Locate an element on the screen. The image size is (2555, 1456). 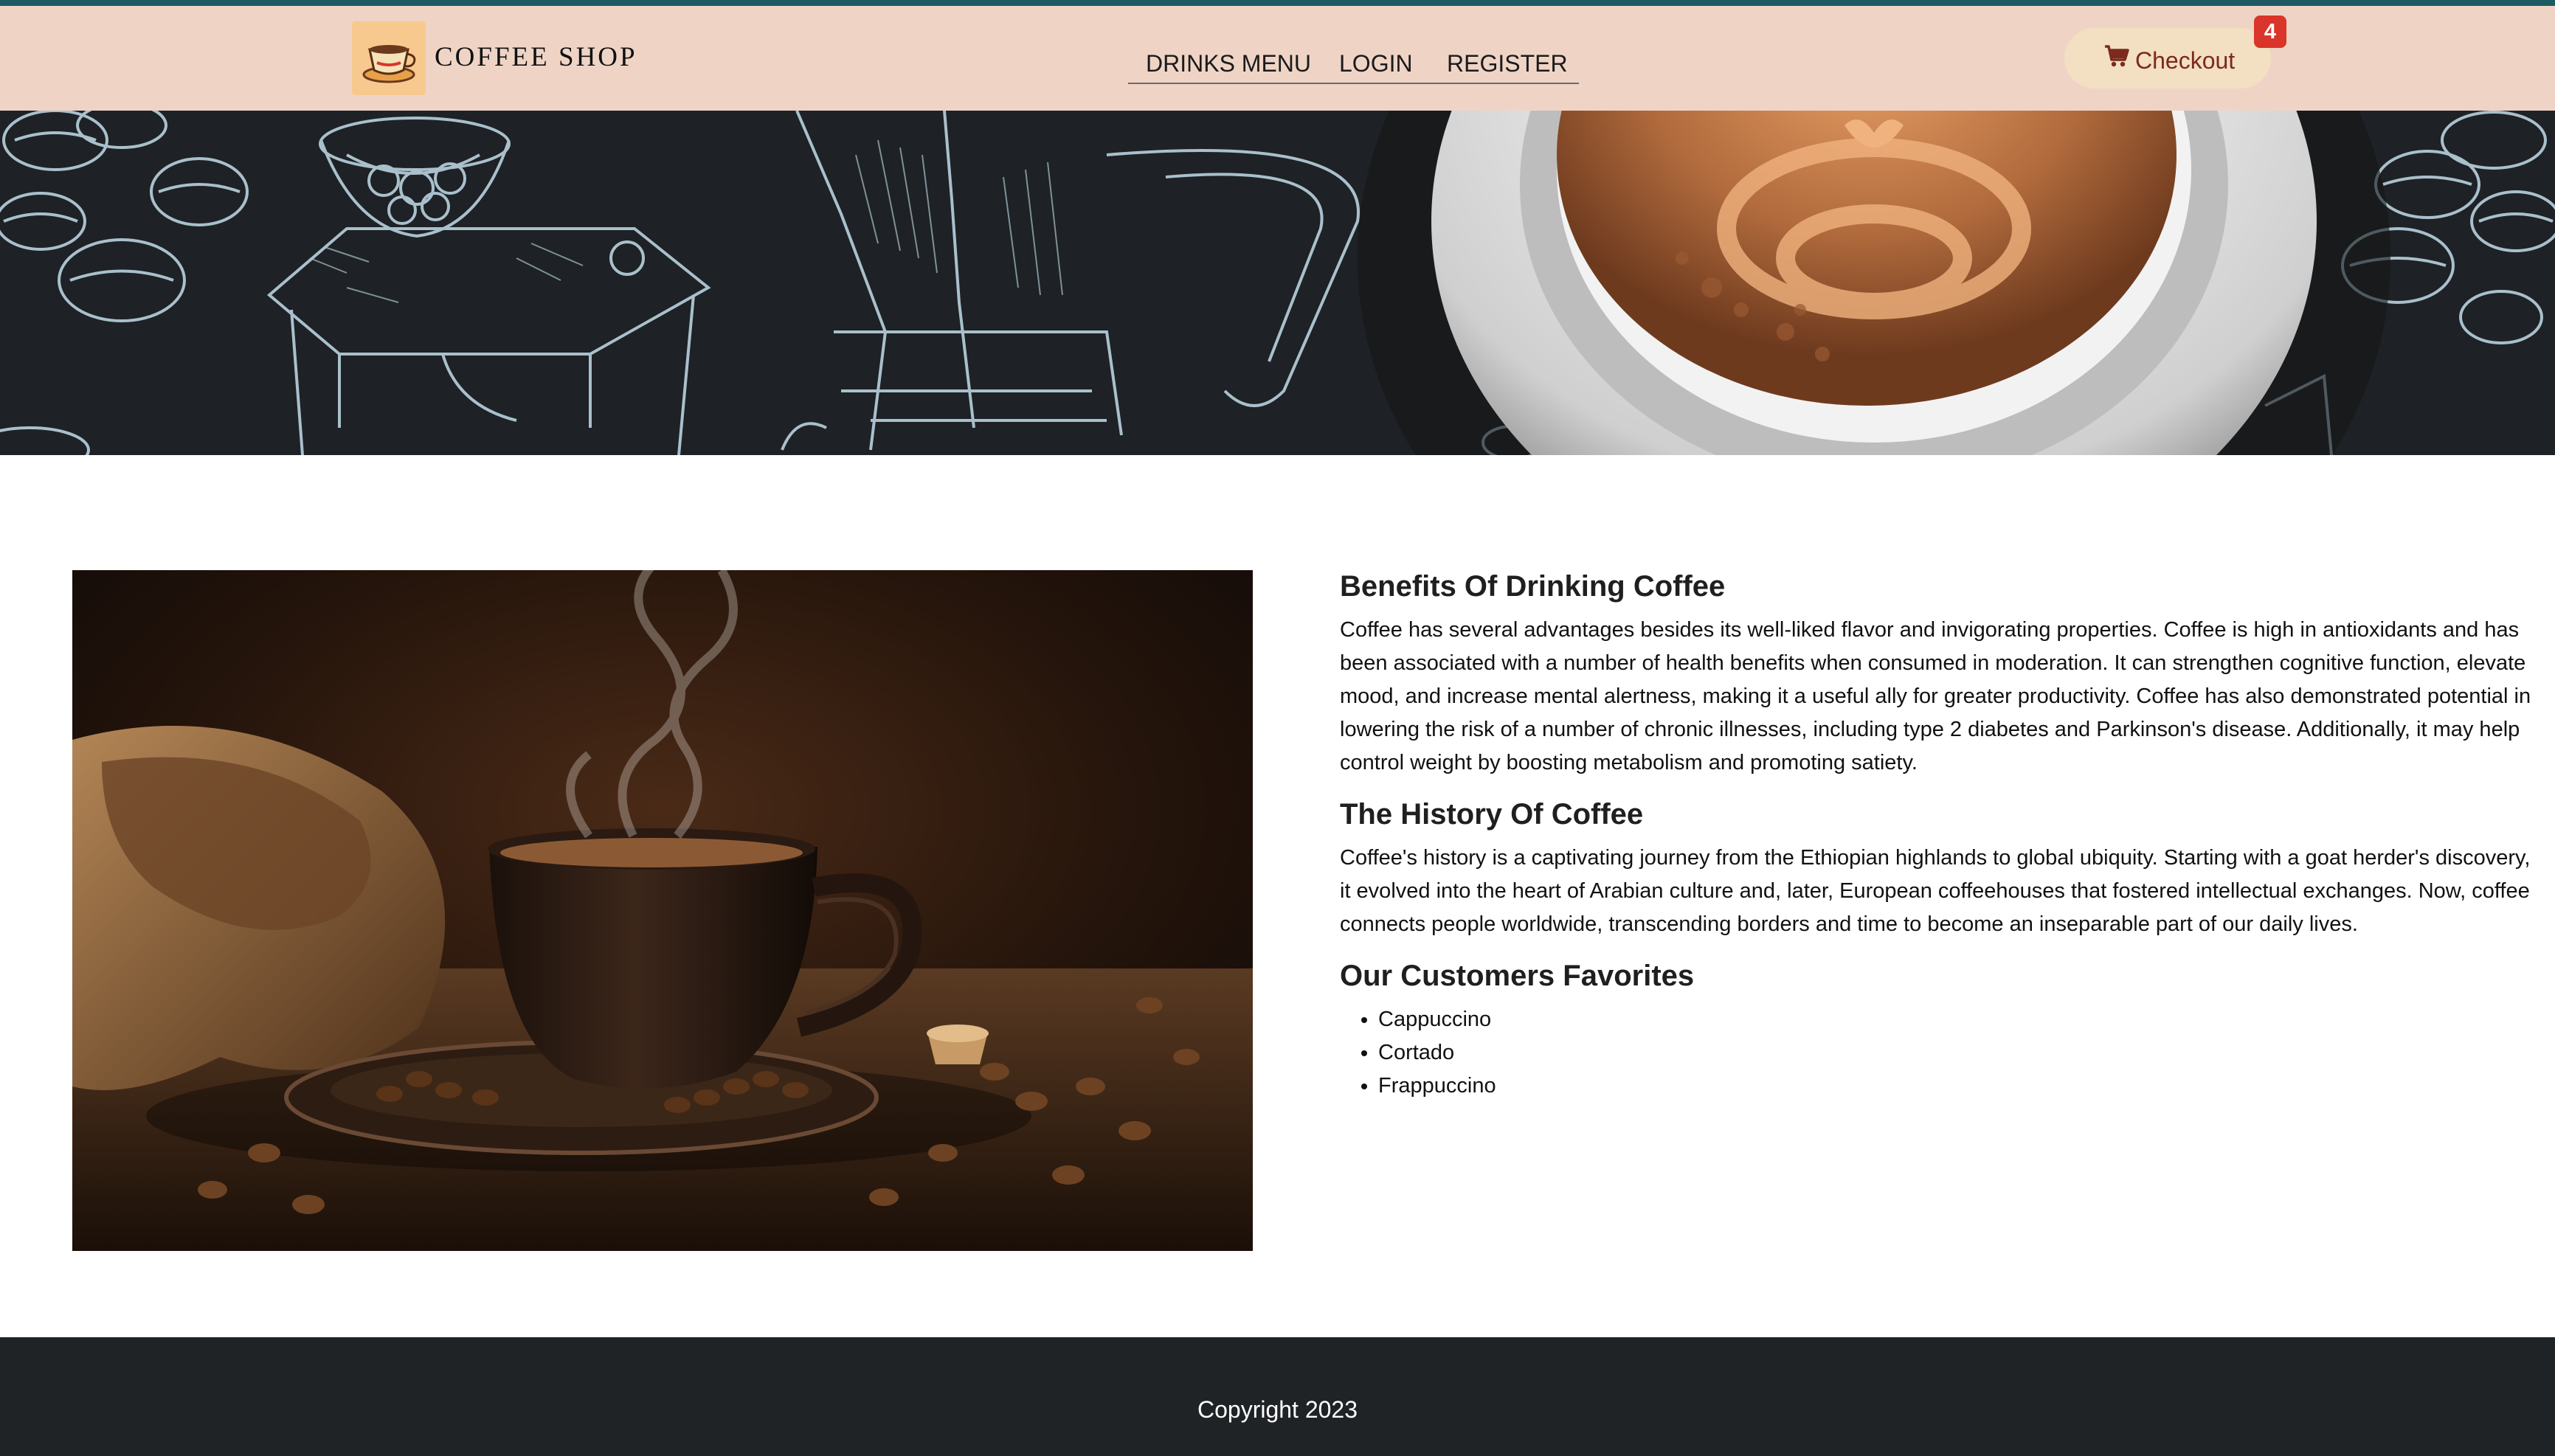
brand-name: COFFEE SHOP is located at coordinates (536, 57).